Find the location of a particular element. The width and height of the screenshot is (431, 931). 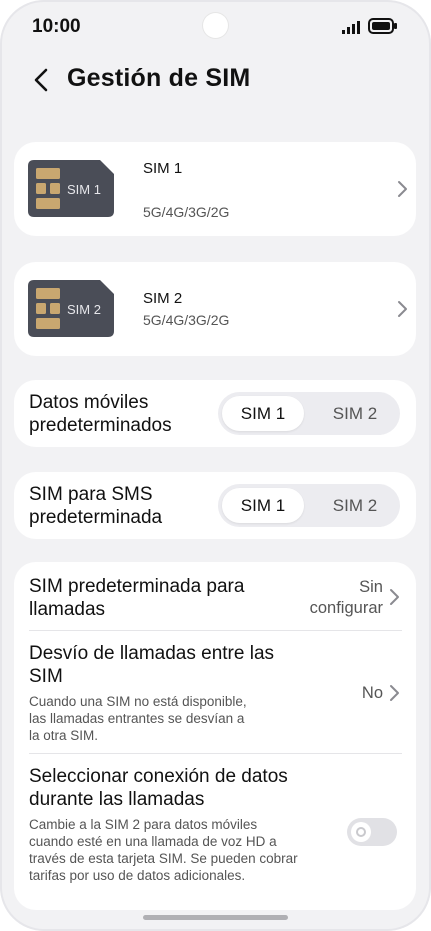

front-camera is located at coordinates (215, 25).